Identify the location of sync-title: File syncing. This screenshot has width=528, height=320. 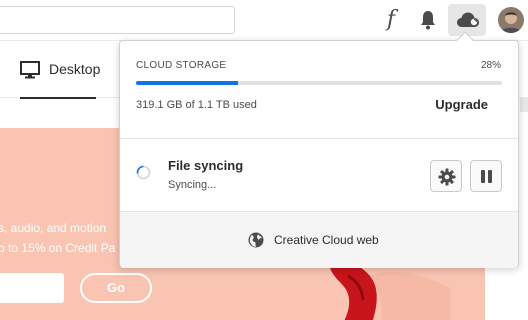
(206, 165).